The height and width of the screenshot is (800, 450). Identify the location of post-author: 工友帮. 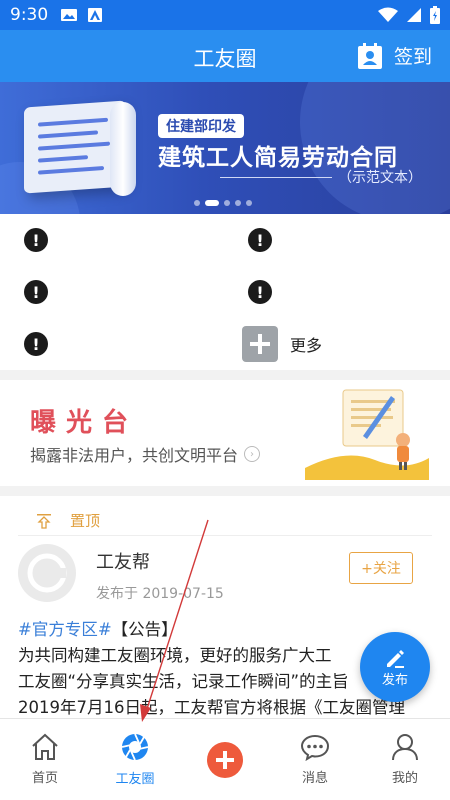
(123, 561).